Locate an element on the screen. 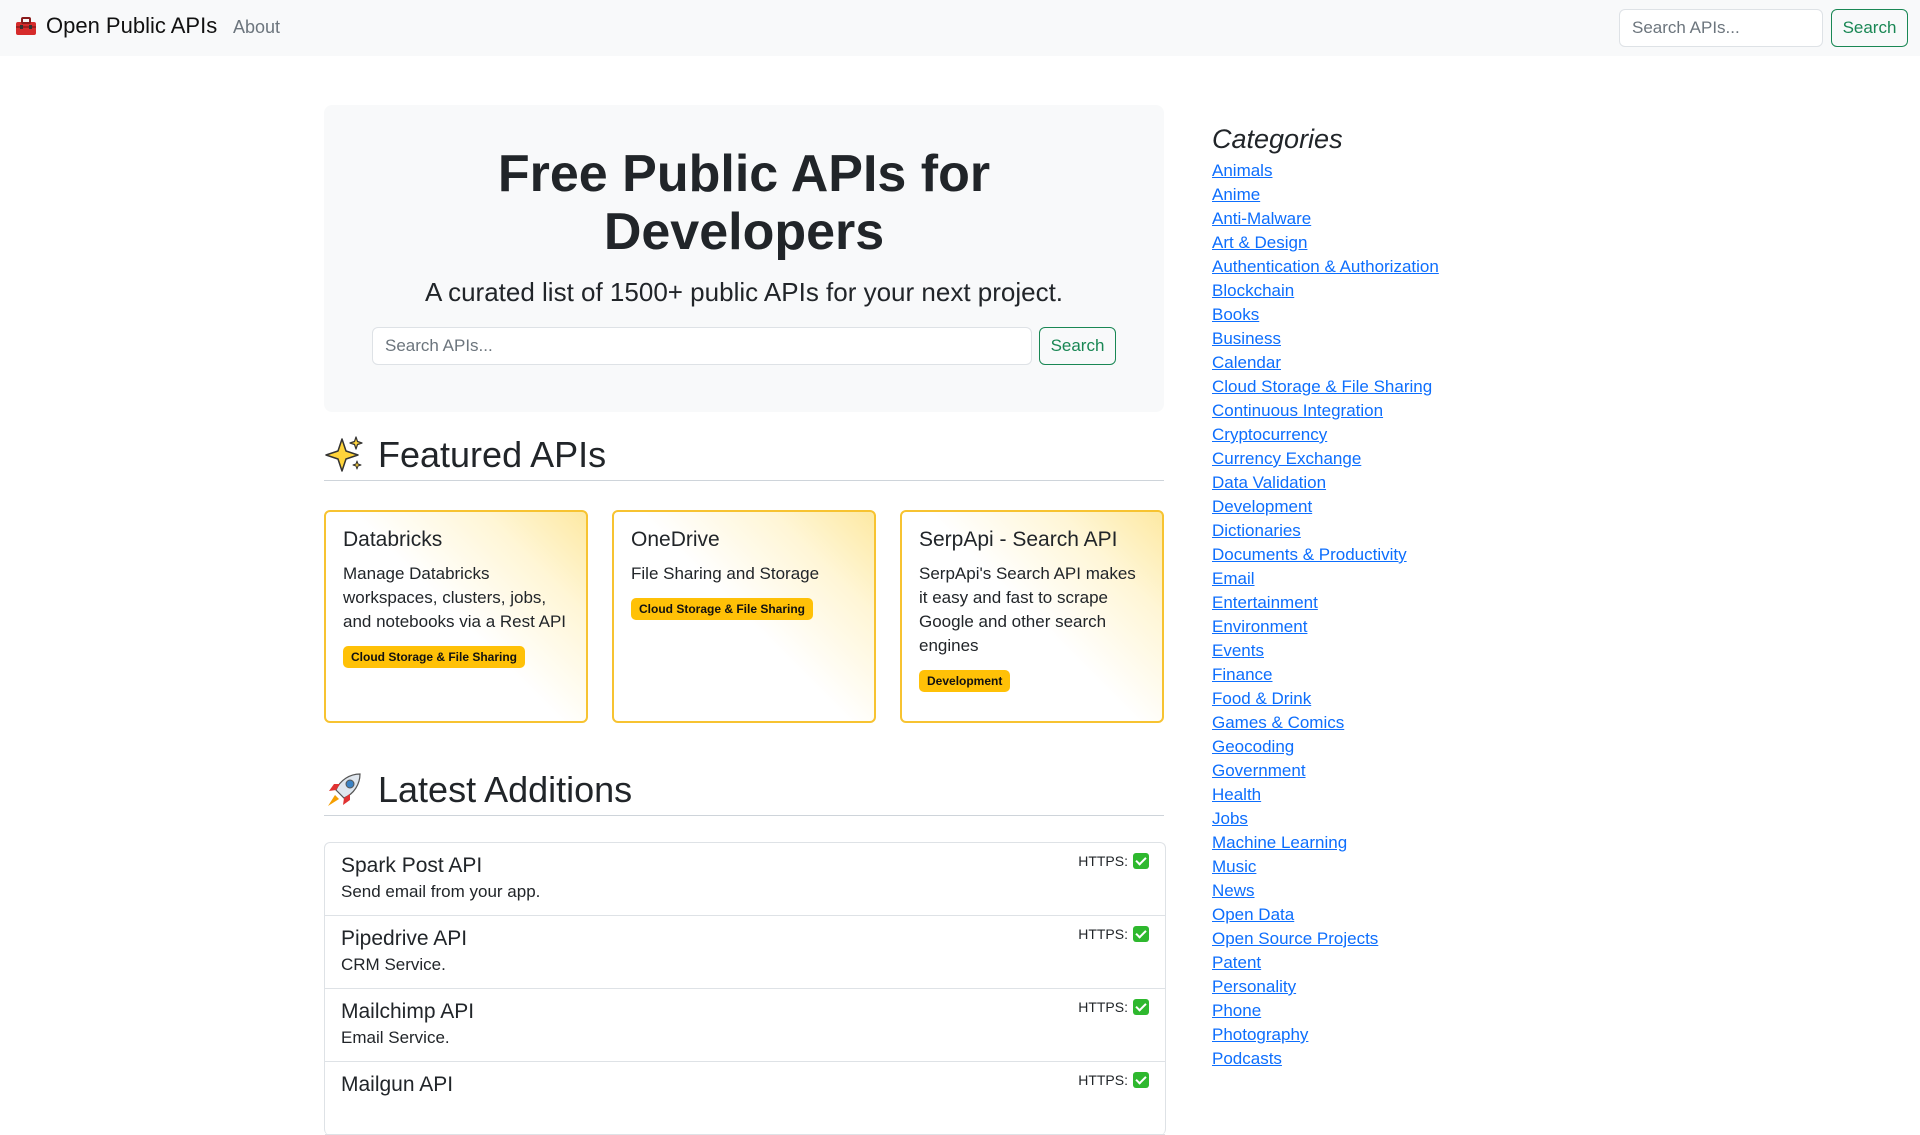  category-link: Jobs is located at coordinates (1230, 818).